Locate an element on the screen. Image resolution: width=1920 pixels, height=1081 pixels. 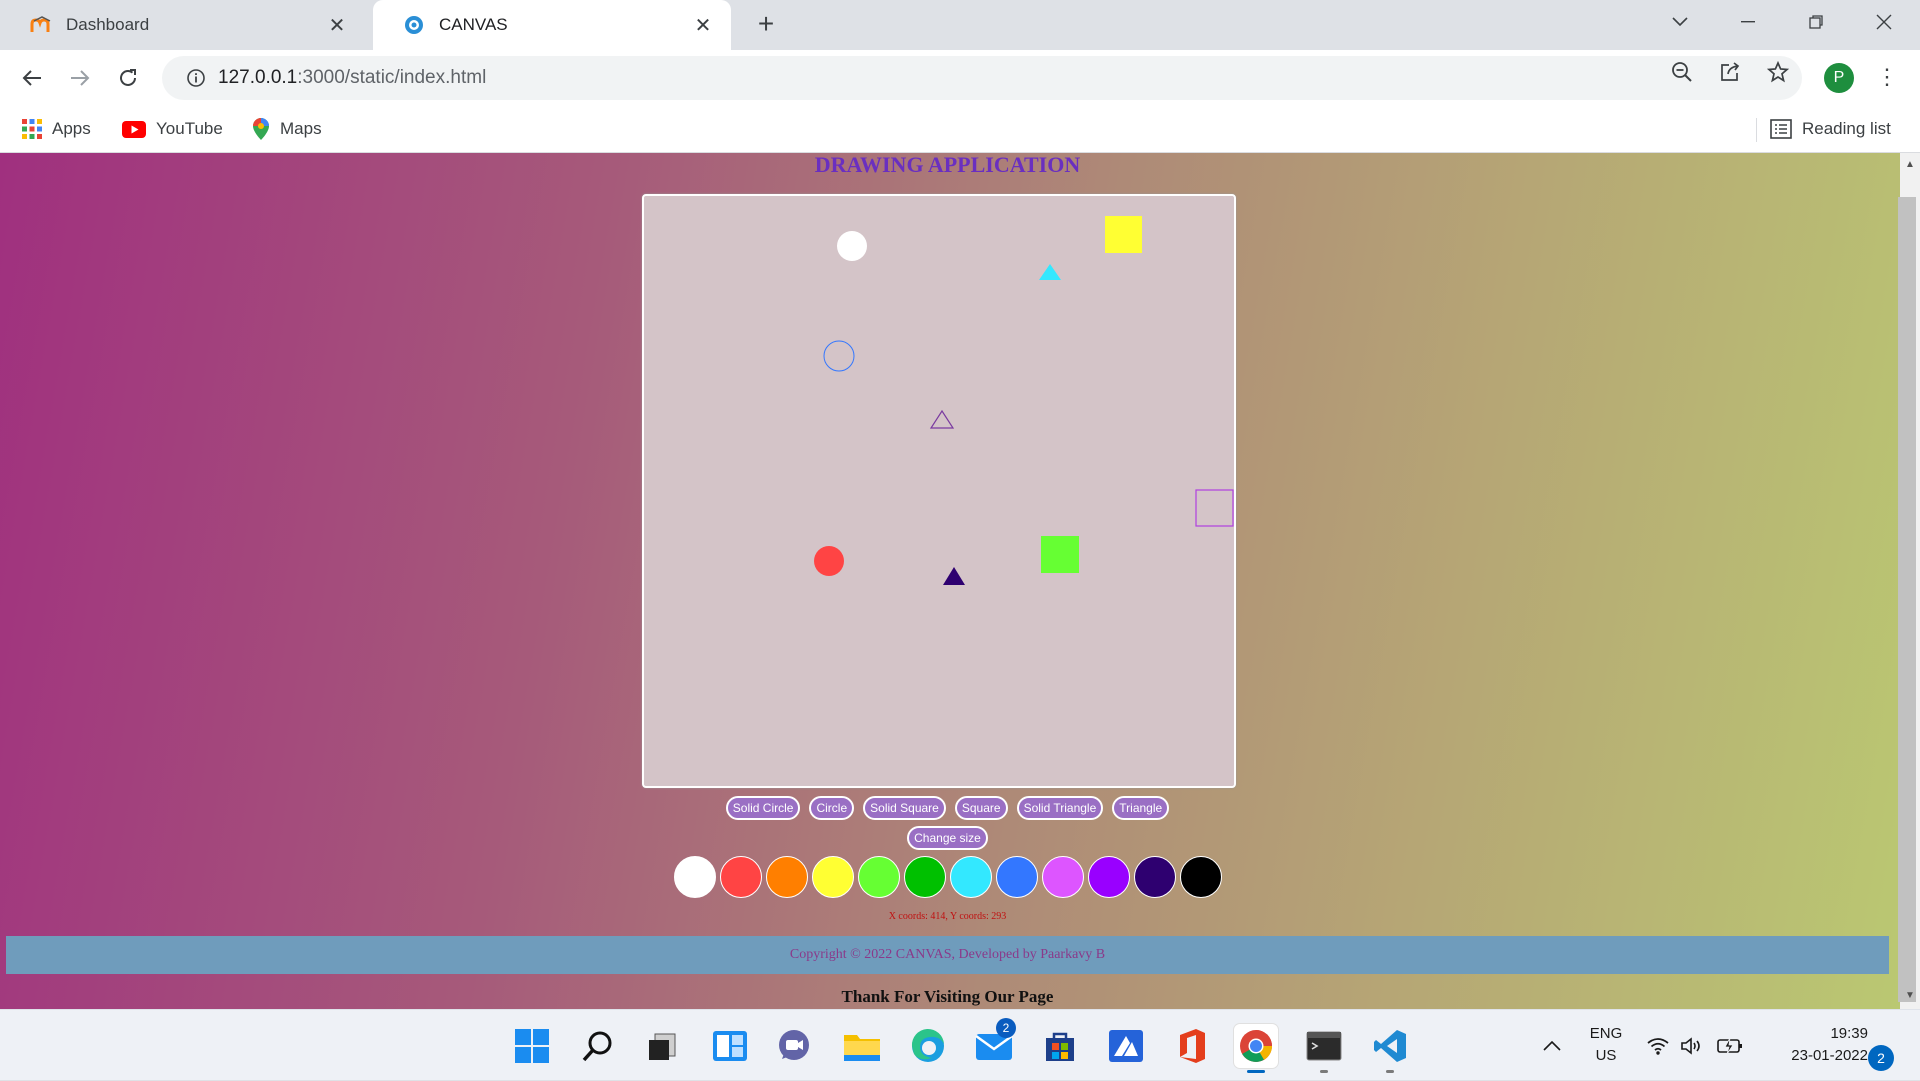
file-explorer-icon is located at coordinates (862, 1046).